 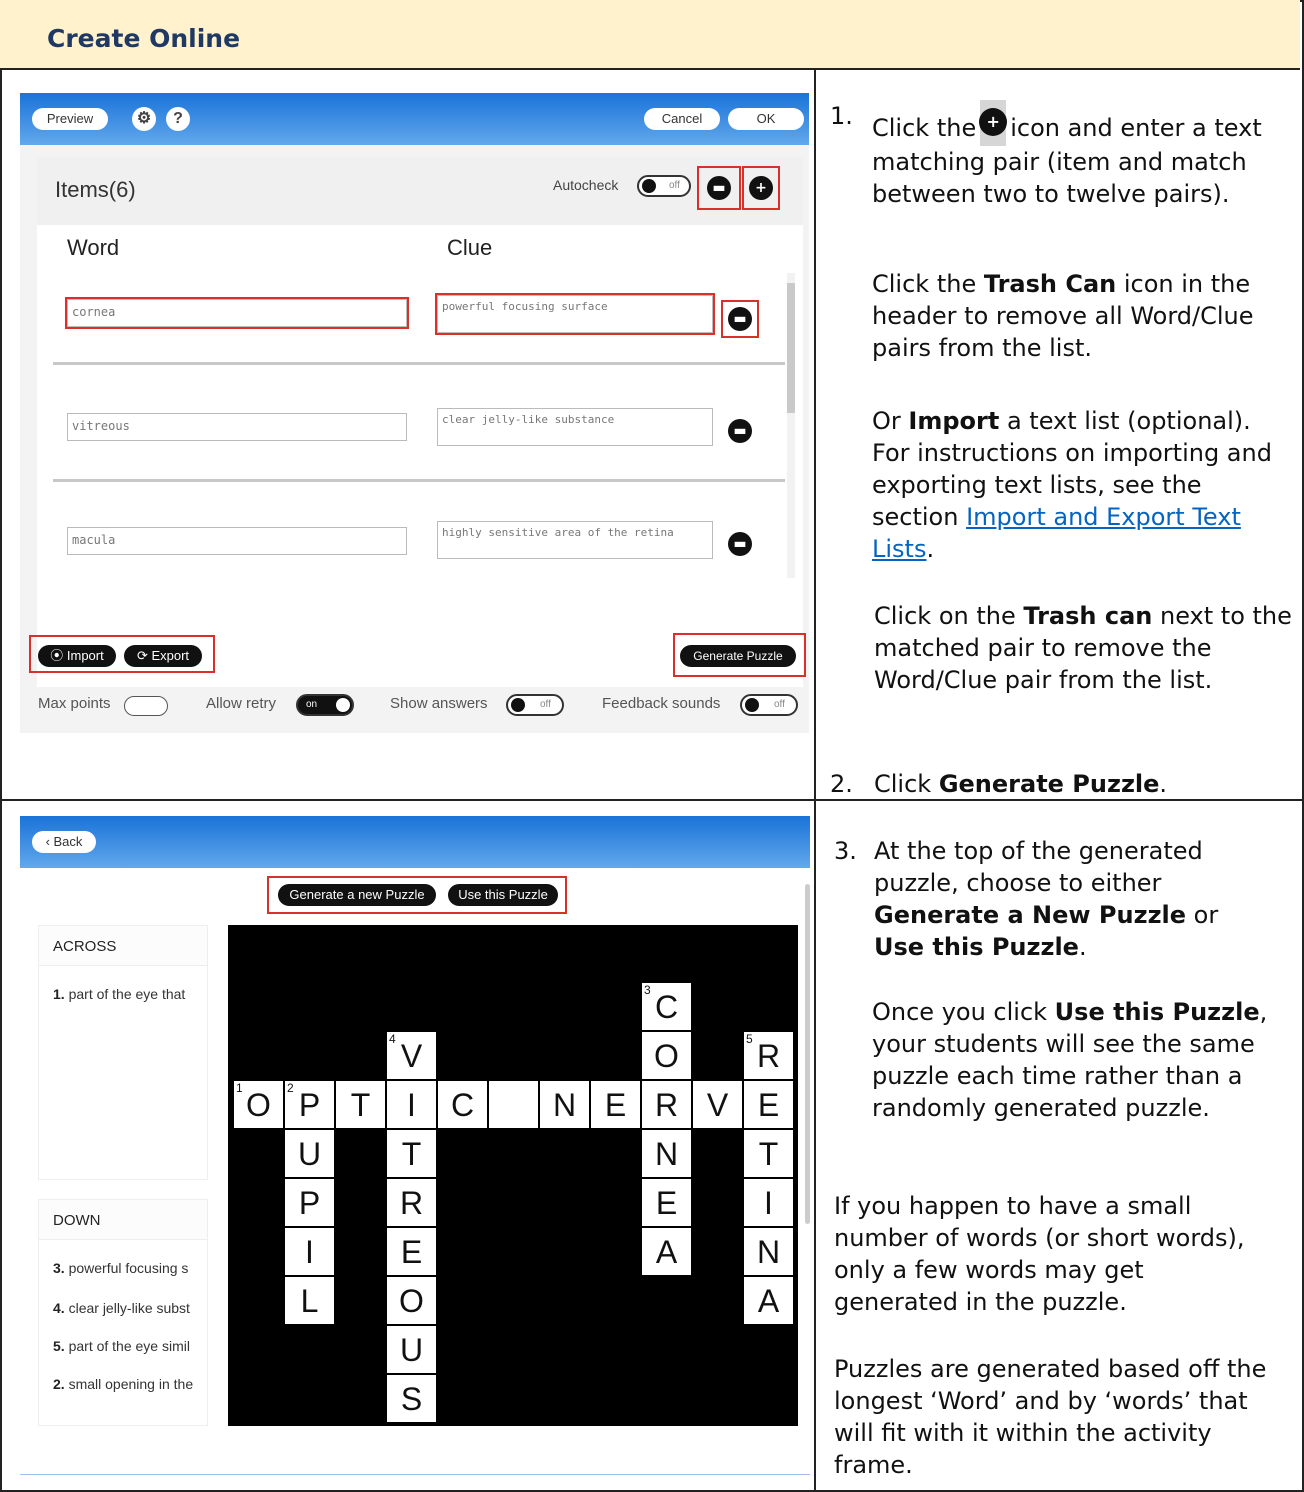 I want to click on cancel-button: Cancel, so click(x=682, y=119).